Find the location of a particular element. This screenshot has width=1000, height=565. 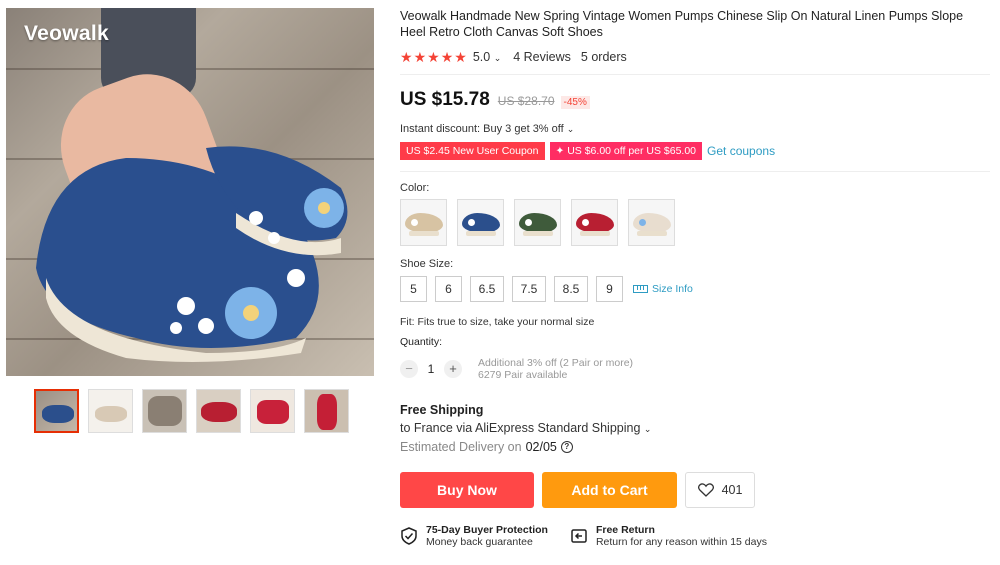

add-to-cart-button: Add to Cart is located at coordinates (609, 490).